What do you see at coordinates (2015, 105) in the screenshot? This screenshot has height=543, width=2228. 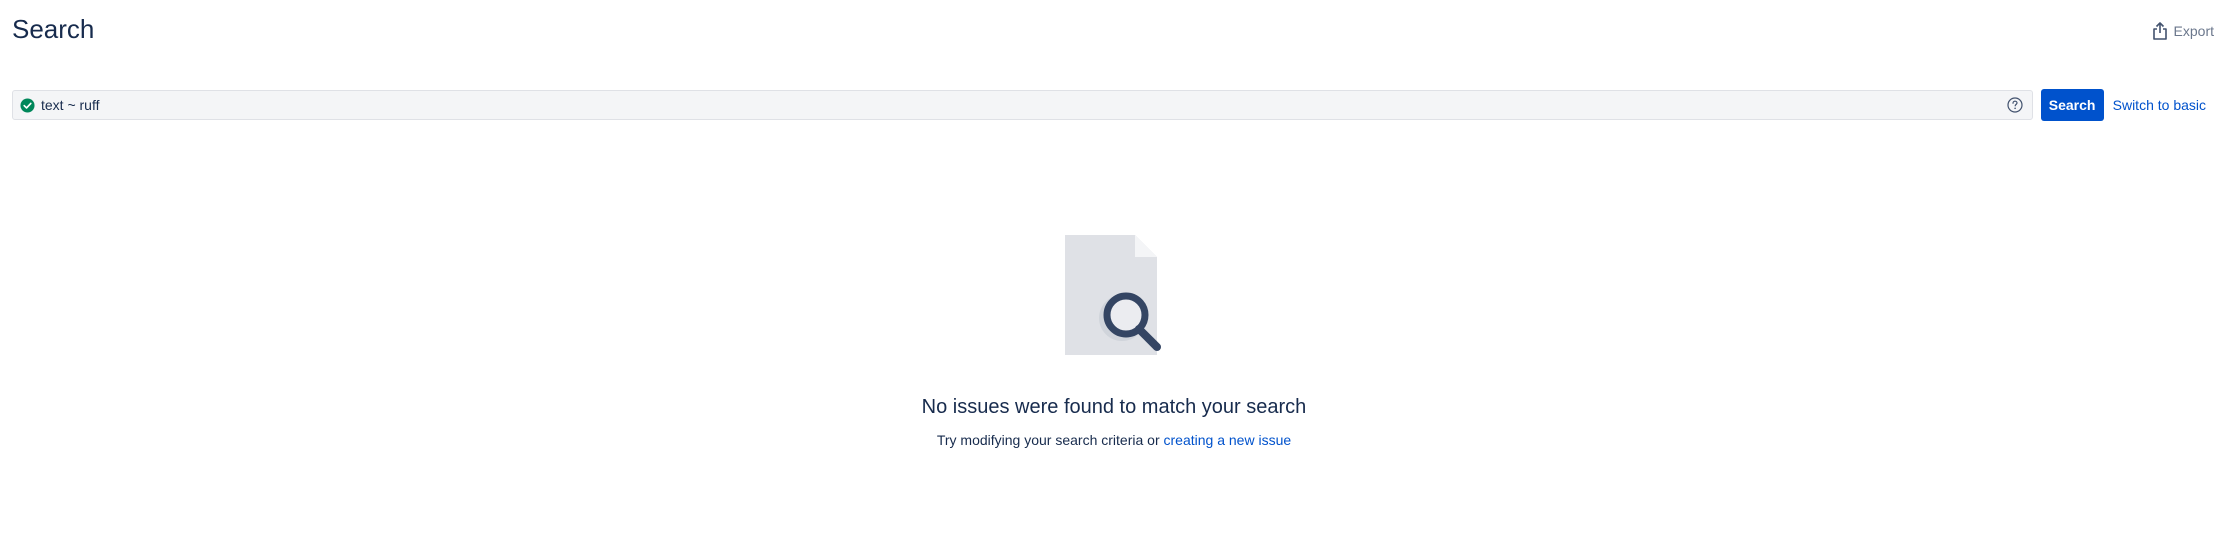 I see `question-circle-icon` at bounding box center [2015, 105].